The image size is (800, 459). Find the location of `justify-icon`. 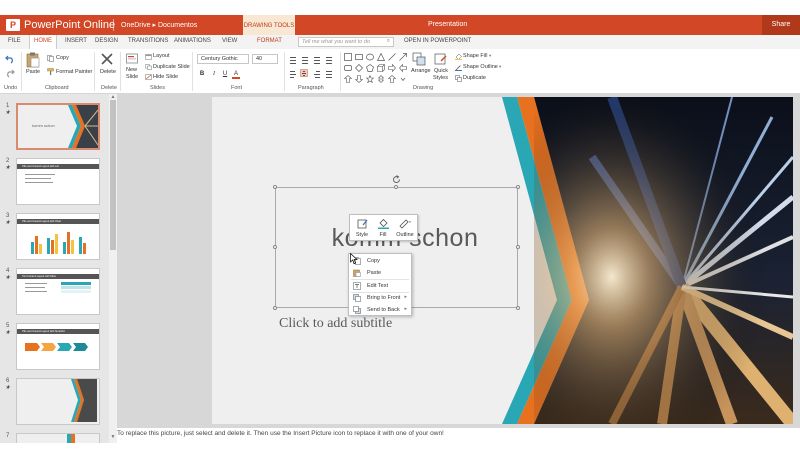

justify-icon is located at coordinates (329, 74).